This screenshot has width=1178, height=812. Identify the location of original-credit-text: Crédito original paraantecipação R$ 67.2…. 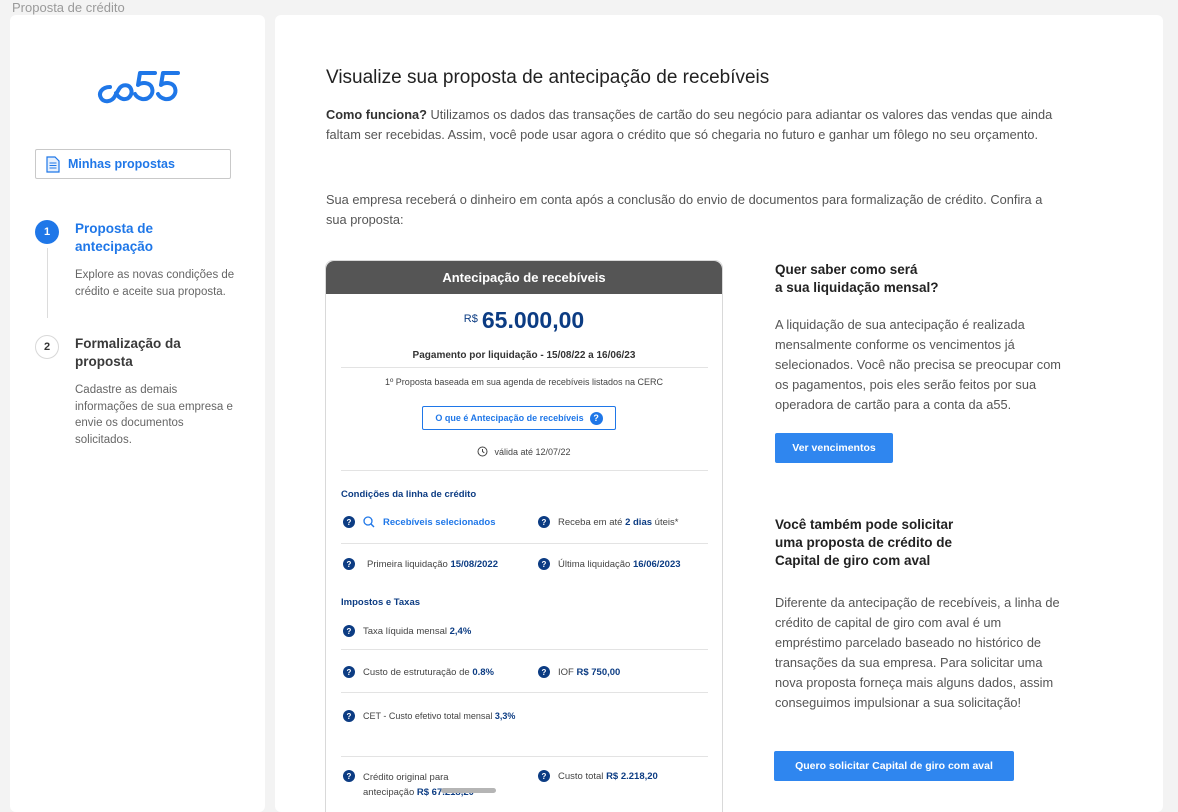
(418, 785).